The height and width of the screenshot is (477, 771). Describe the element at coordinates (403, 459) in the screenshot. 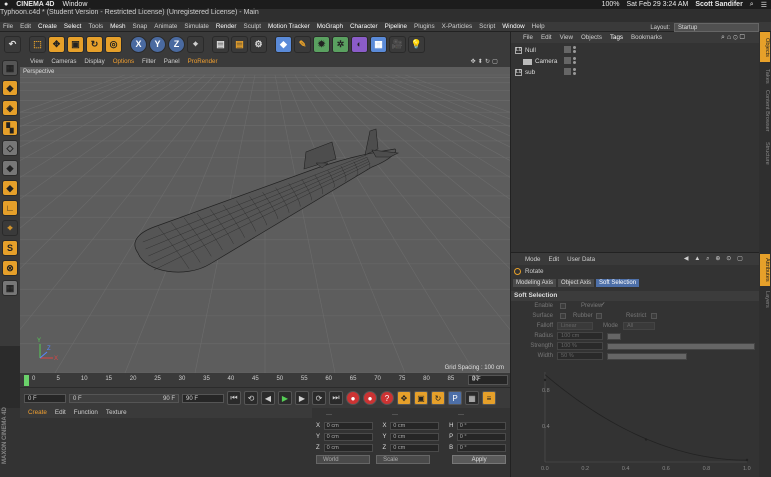

I see `size-mode-dropdown: Scale` at that location.